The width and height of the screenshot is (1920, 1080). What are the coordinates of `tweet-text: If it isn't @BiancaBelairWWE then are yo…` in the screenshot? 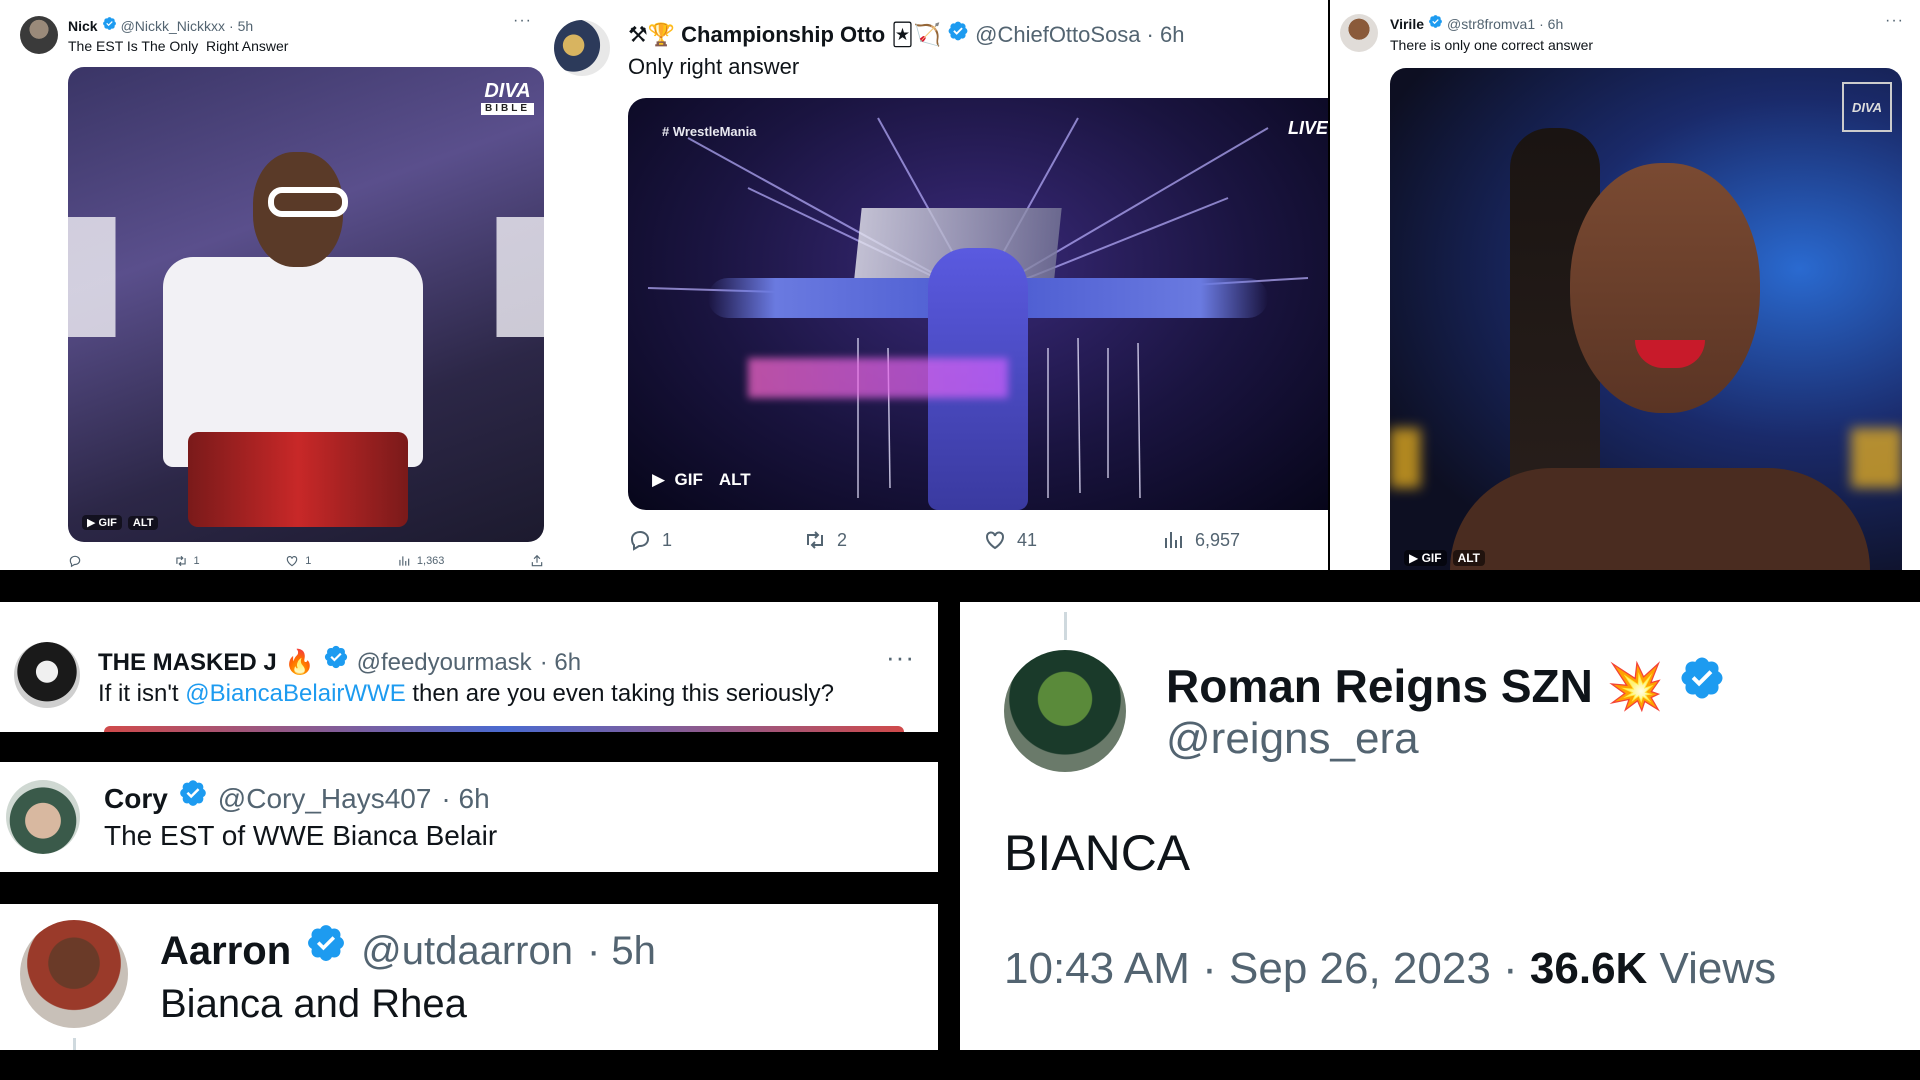 It's located at (466, 693).